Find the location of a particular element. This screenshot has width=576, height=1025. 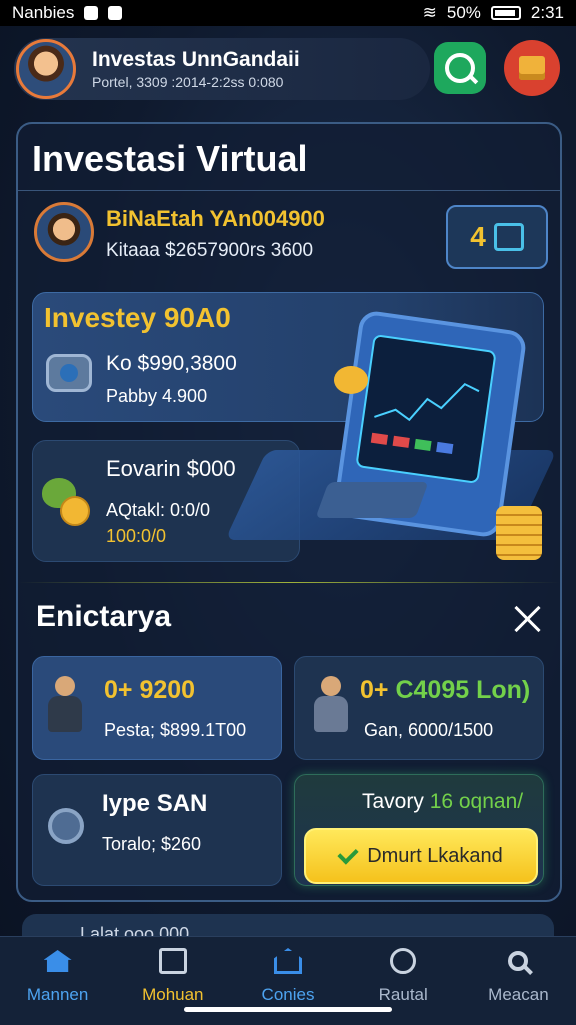

box-icon is located at coordinates (532, 68).